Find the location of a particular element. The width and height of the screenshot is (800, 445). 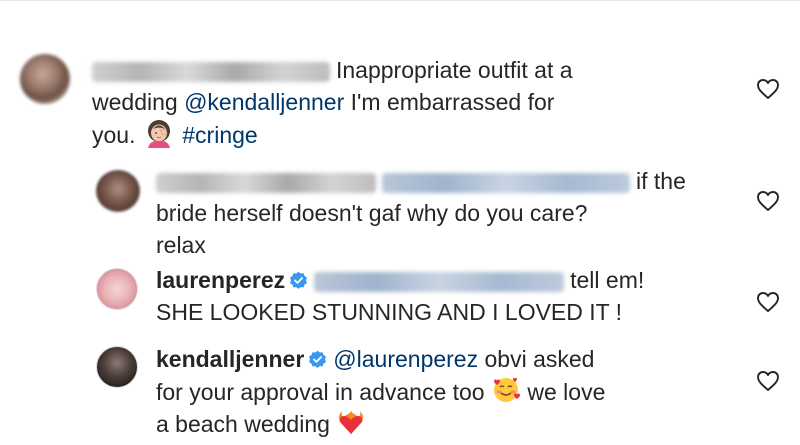

comment-3-line-1: laurenperez tell em! is located at coordinates (400, 280).